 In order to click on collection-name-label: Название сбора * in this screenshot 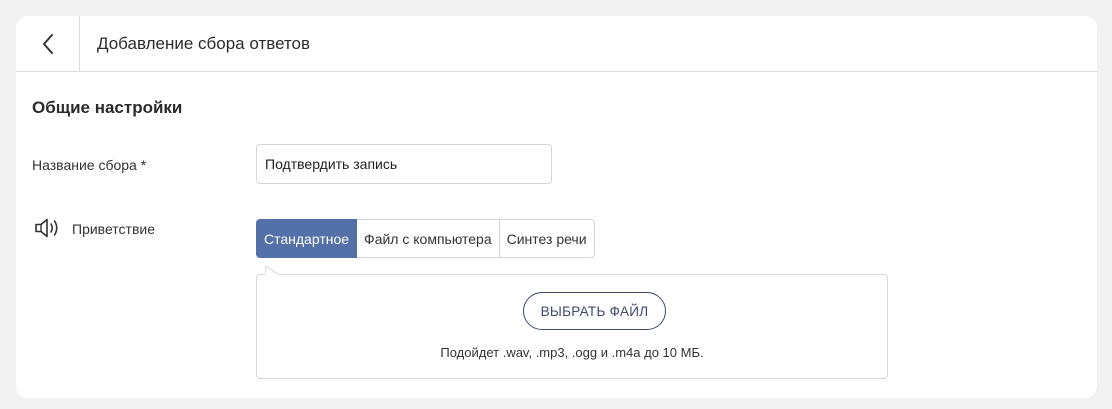, I will do `click(89, 165)`.